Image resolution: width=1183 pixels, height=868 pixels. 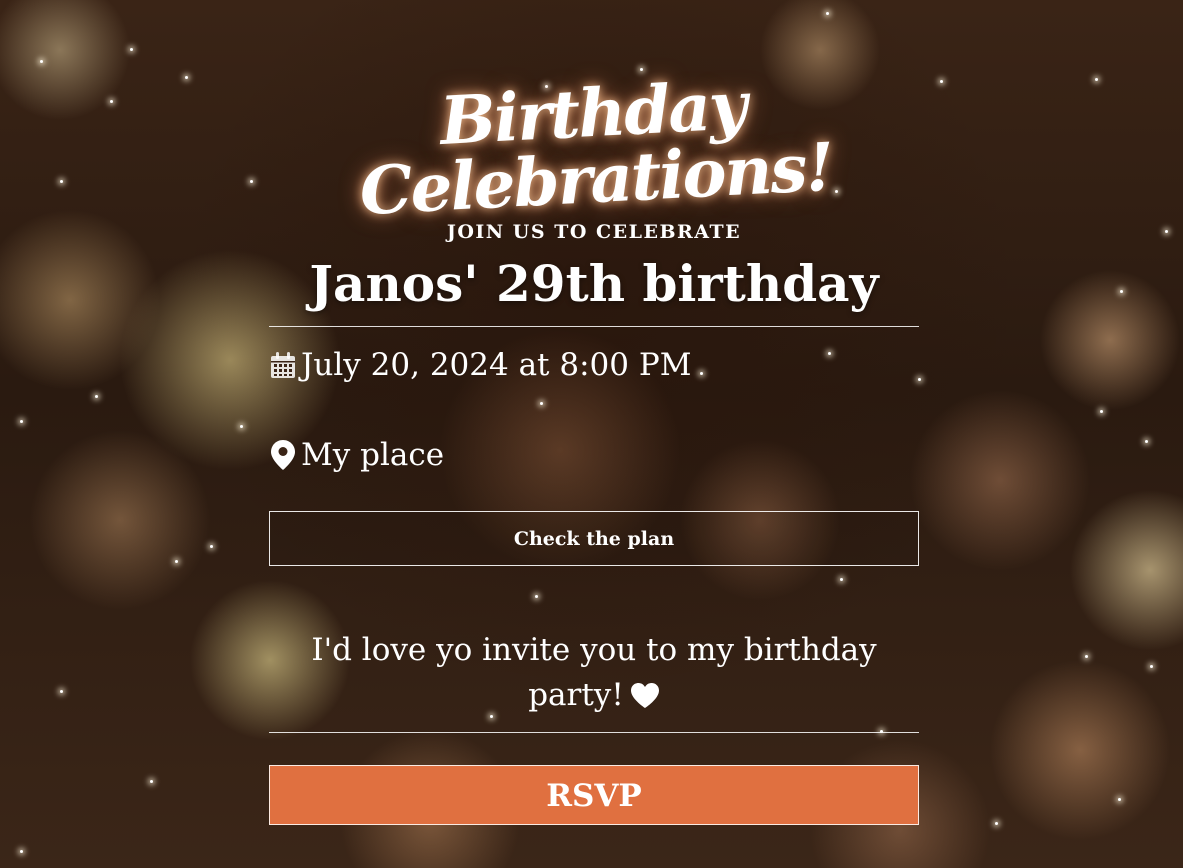 I want to click on event-location-text: My place, so click(x=373, y=455).